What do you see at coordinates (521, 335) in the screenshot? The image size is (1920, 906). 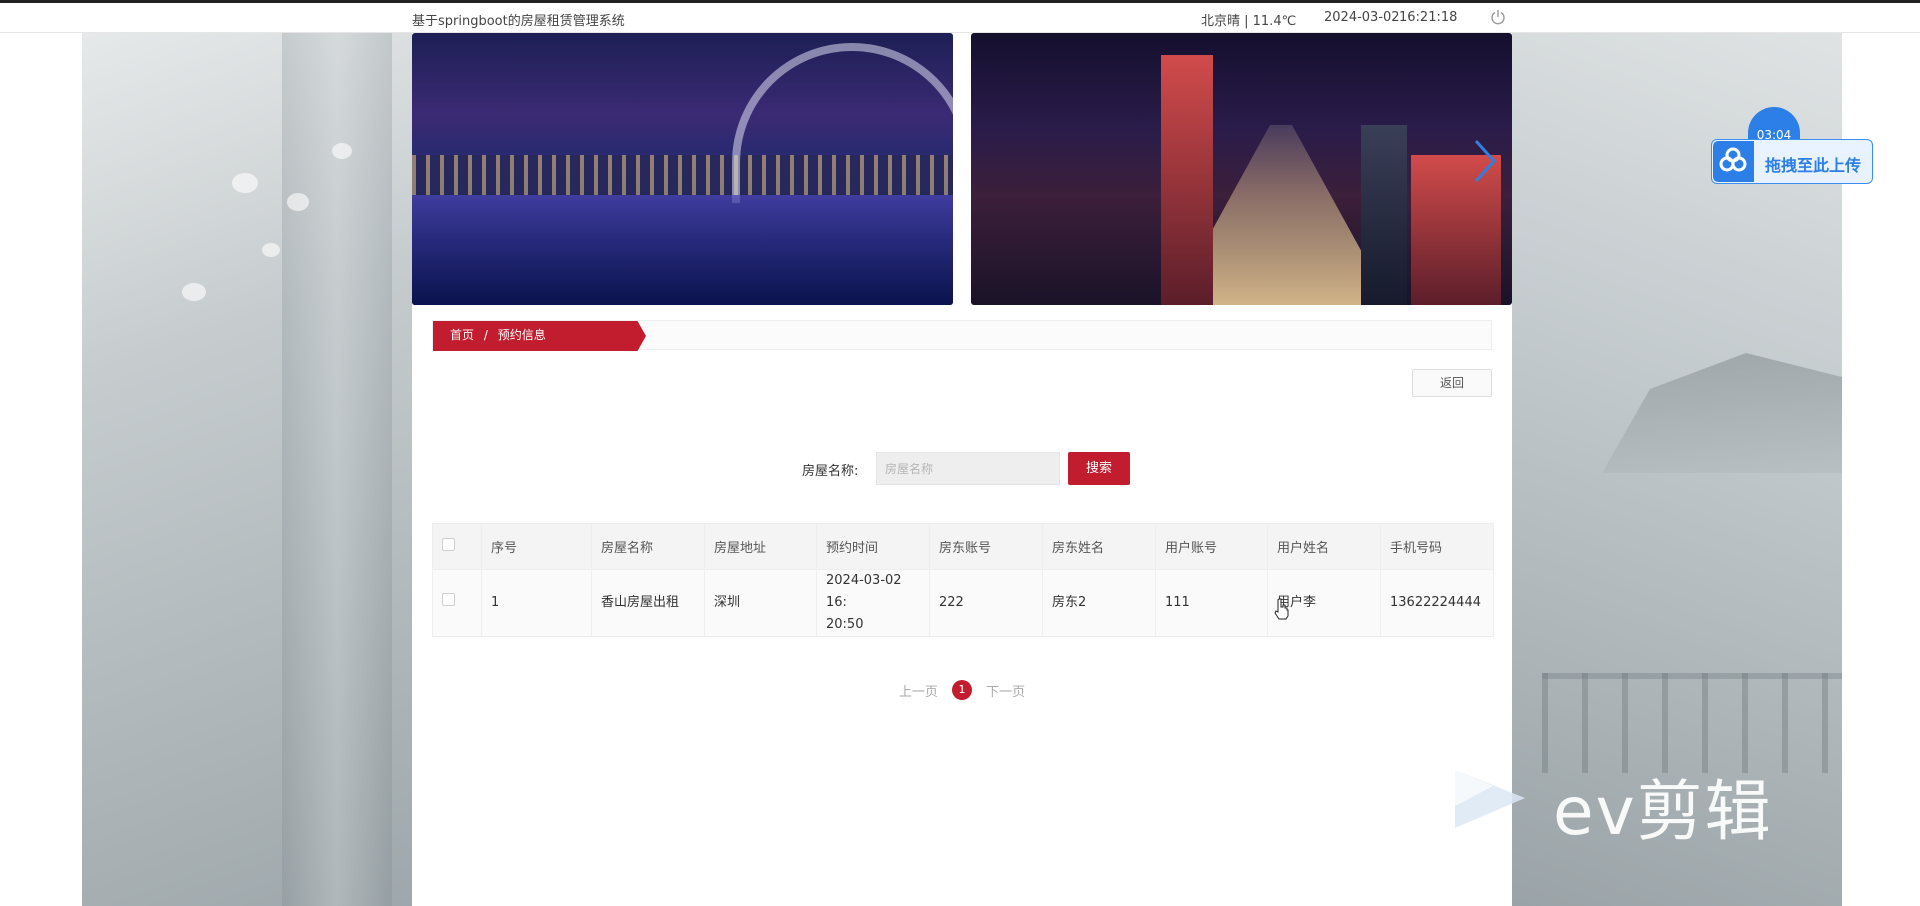 I see `breadcrumb-current: 预约信息` at bounding box center [521, 335].